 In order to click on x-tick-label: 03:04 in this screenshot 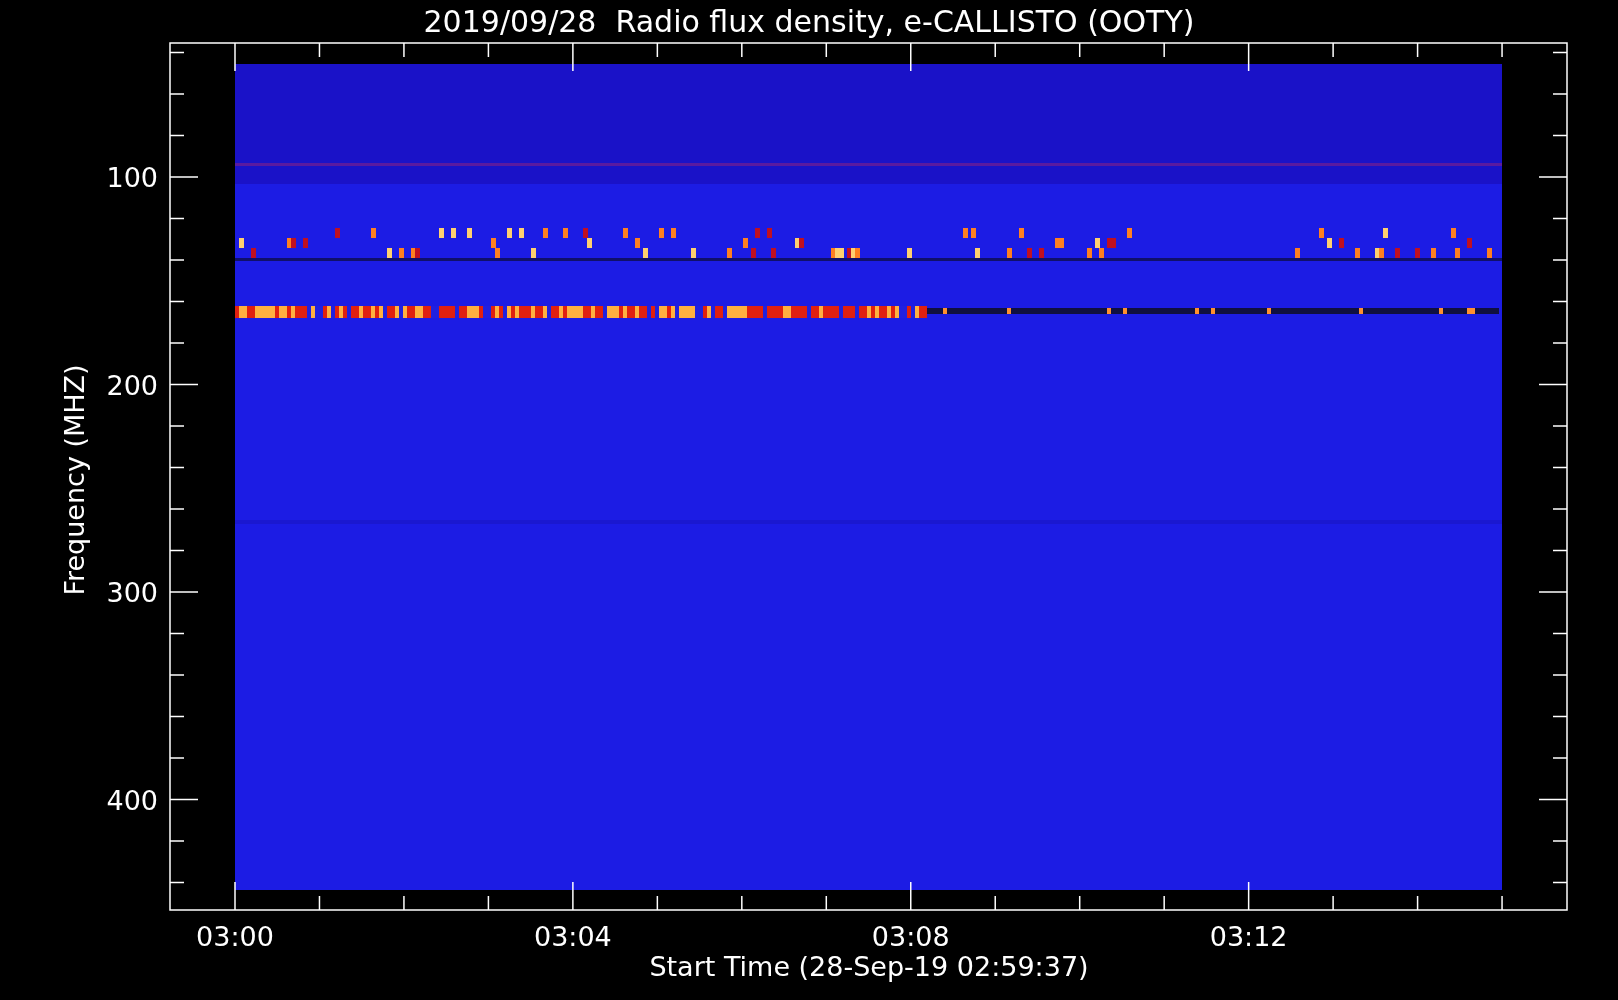, I will do `click(572, 936)`.